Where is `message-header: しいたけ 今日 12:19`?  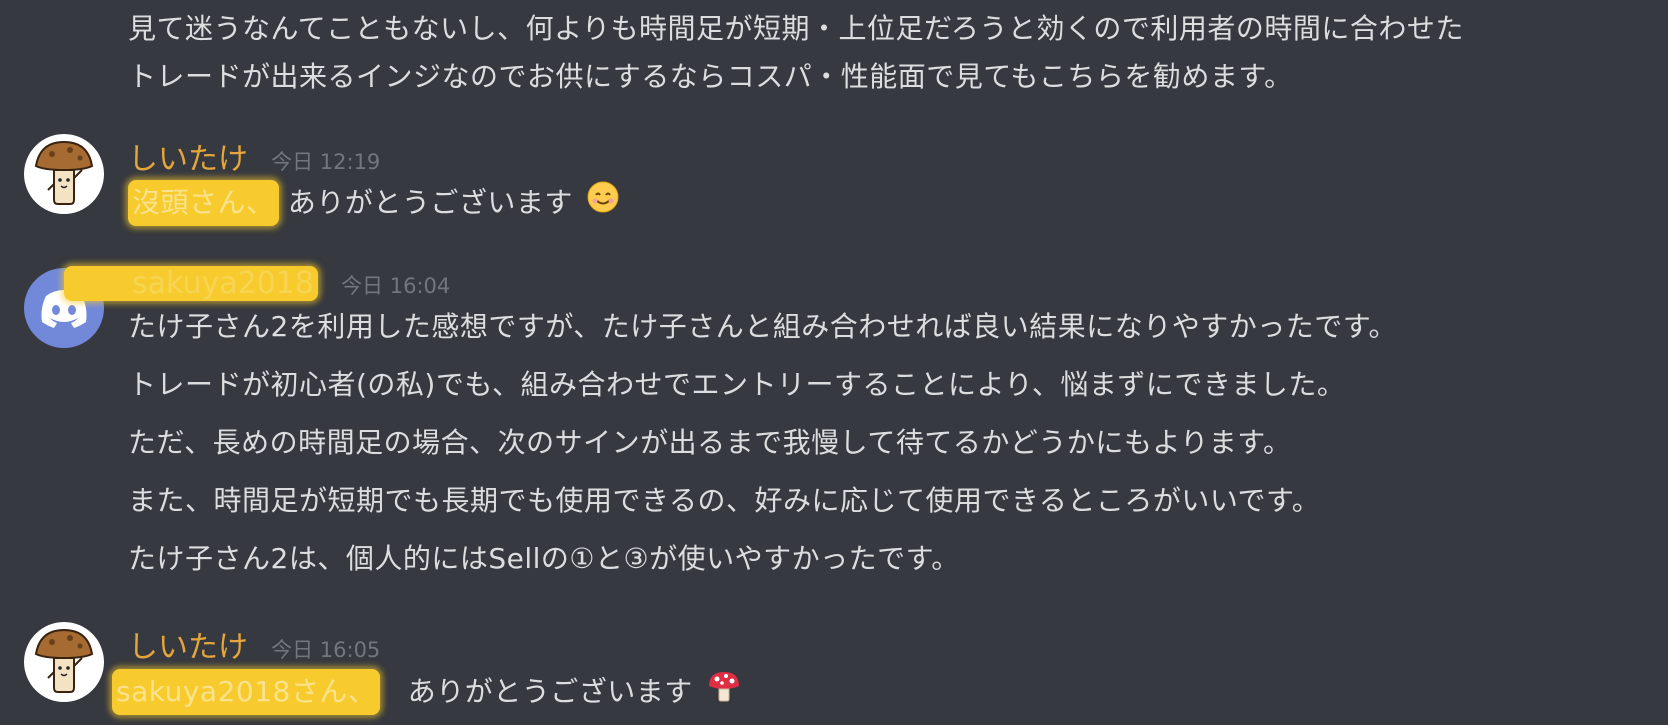 message-header: しいたけ 今日 12:19 is located at coordinates (254, 156).